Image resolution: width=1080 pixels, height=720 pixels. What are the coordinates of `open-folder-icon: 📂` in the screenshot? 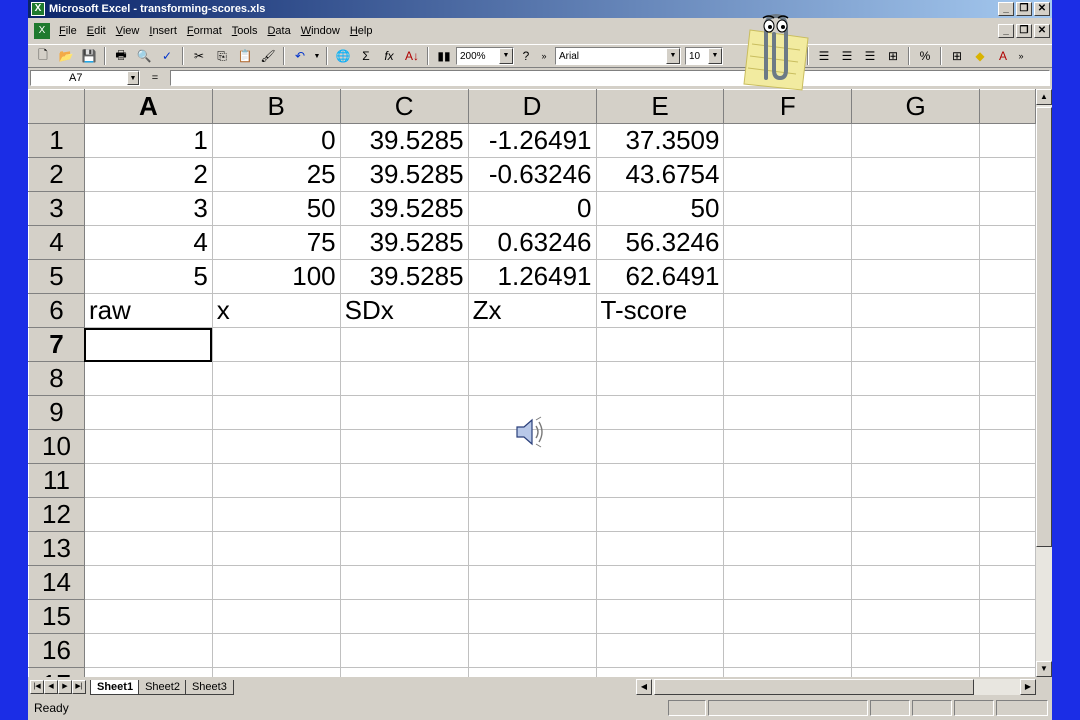 It's located at (66, 56).